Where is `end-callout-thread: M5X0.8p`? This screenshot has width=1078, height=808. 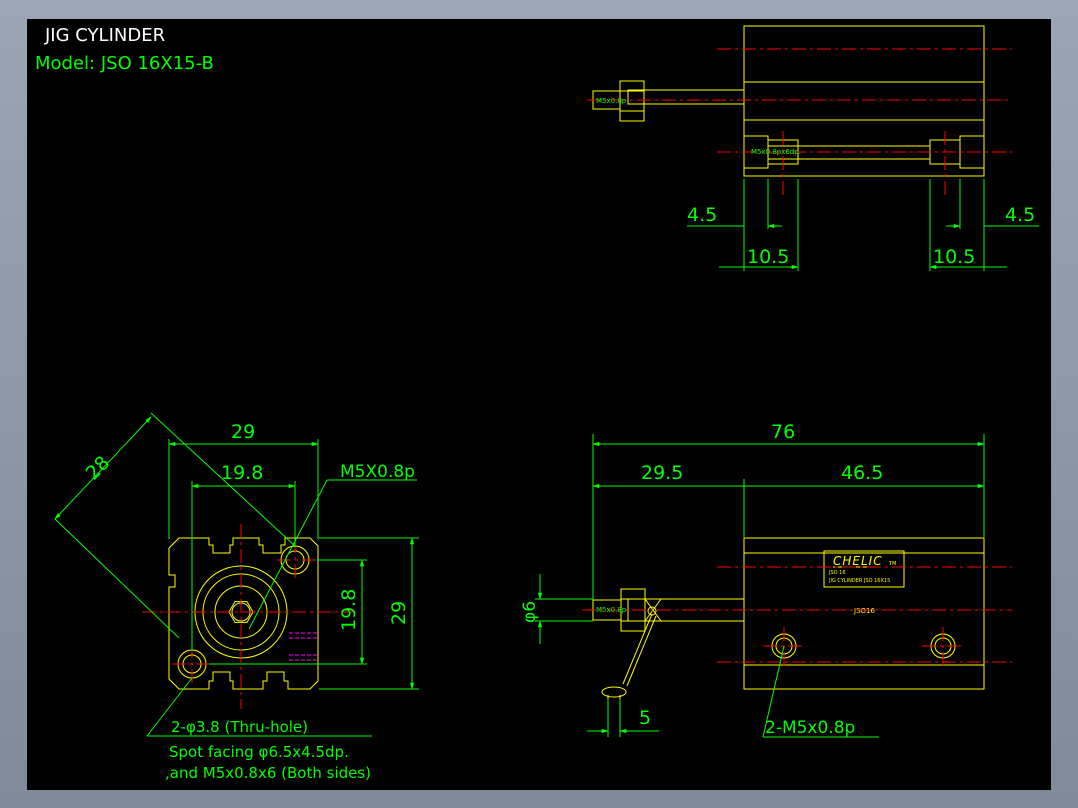 end-callout-thread: M5X0.8p is located at coordinates (377, 472).